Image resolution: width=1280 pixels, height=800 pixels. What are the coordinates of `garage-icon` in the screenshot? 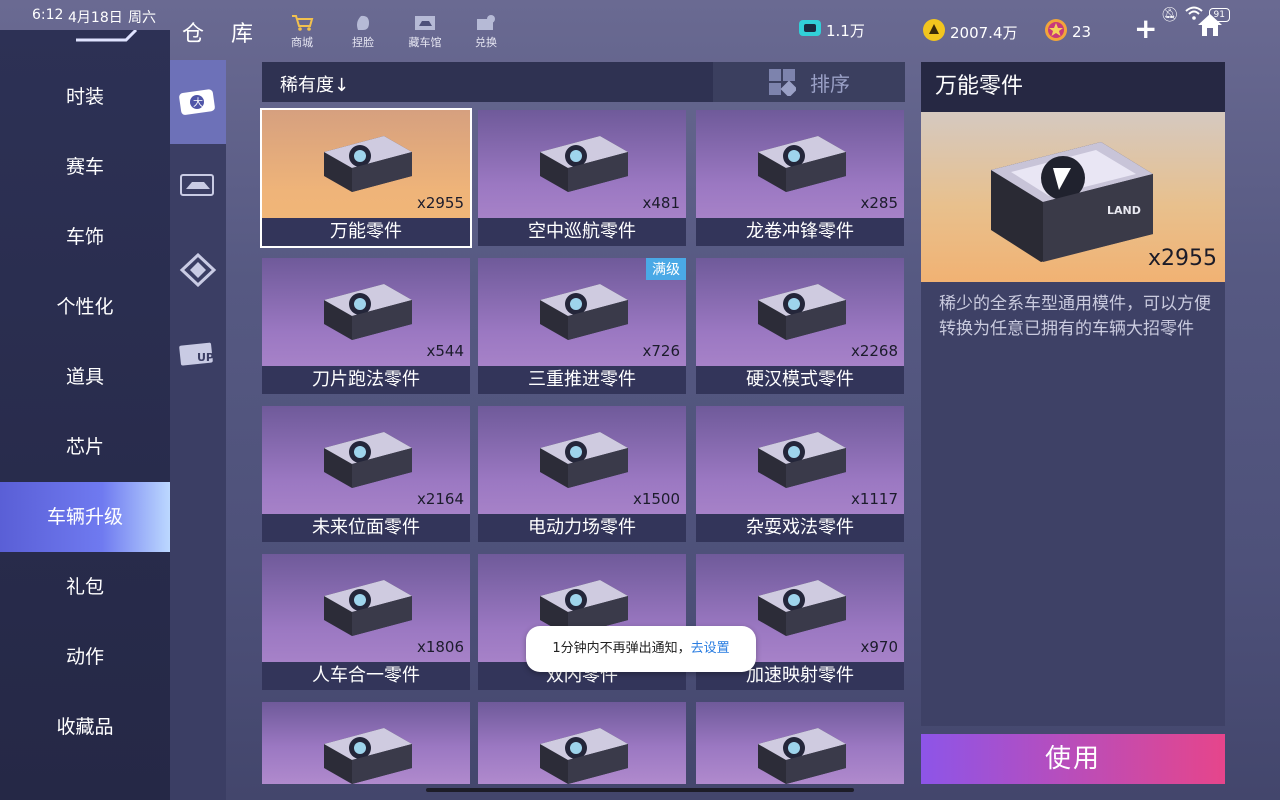 It's located at (425, 23).